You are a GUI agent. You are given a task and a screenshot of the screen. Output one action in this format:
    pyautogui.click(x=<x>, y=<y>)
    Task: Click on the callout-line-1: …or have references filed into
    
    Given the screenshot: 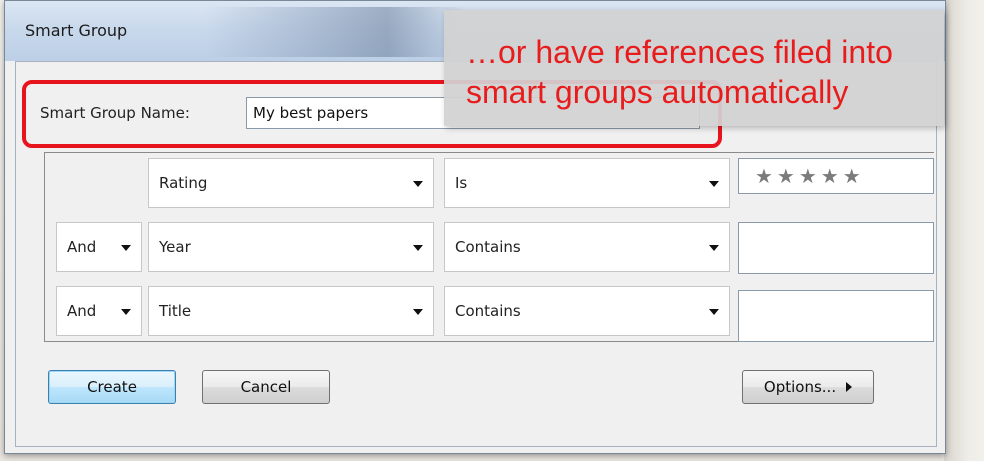 What is the action you would take?
    pyautogui.click(x=679, y=52)
    